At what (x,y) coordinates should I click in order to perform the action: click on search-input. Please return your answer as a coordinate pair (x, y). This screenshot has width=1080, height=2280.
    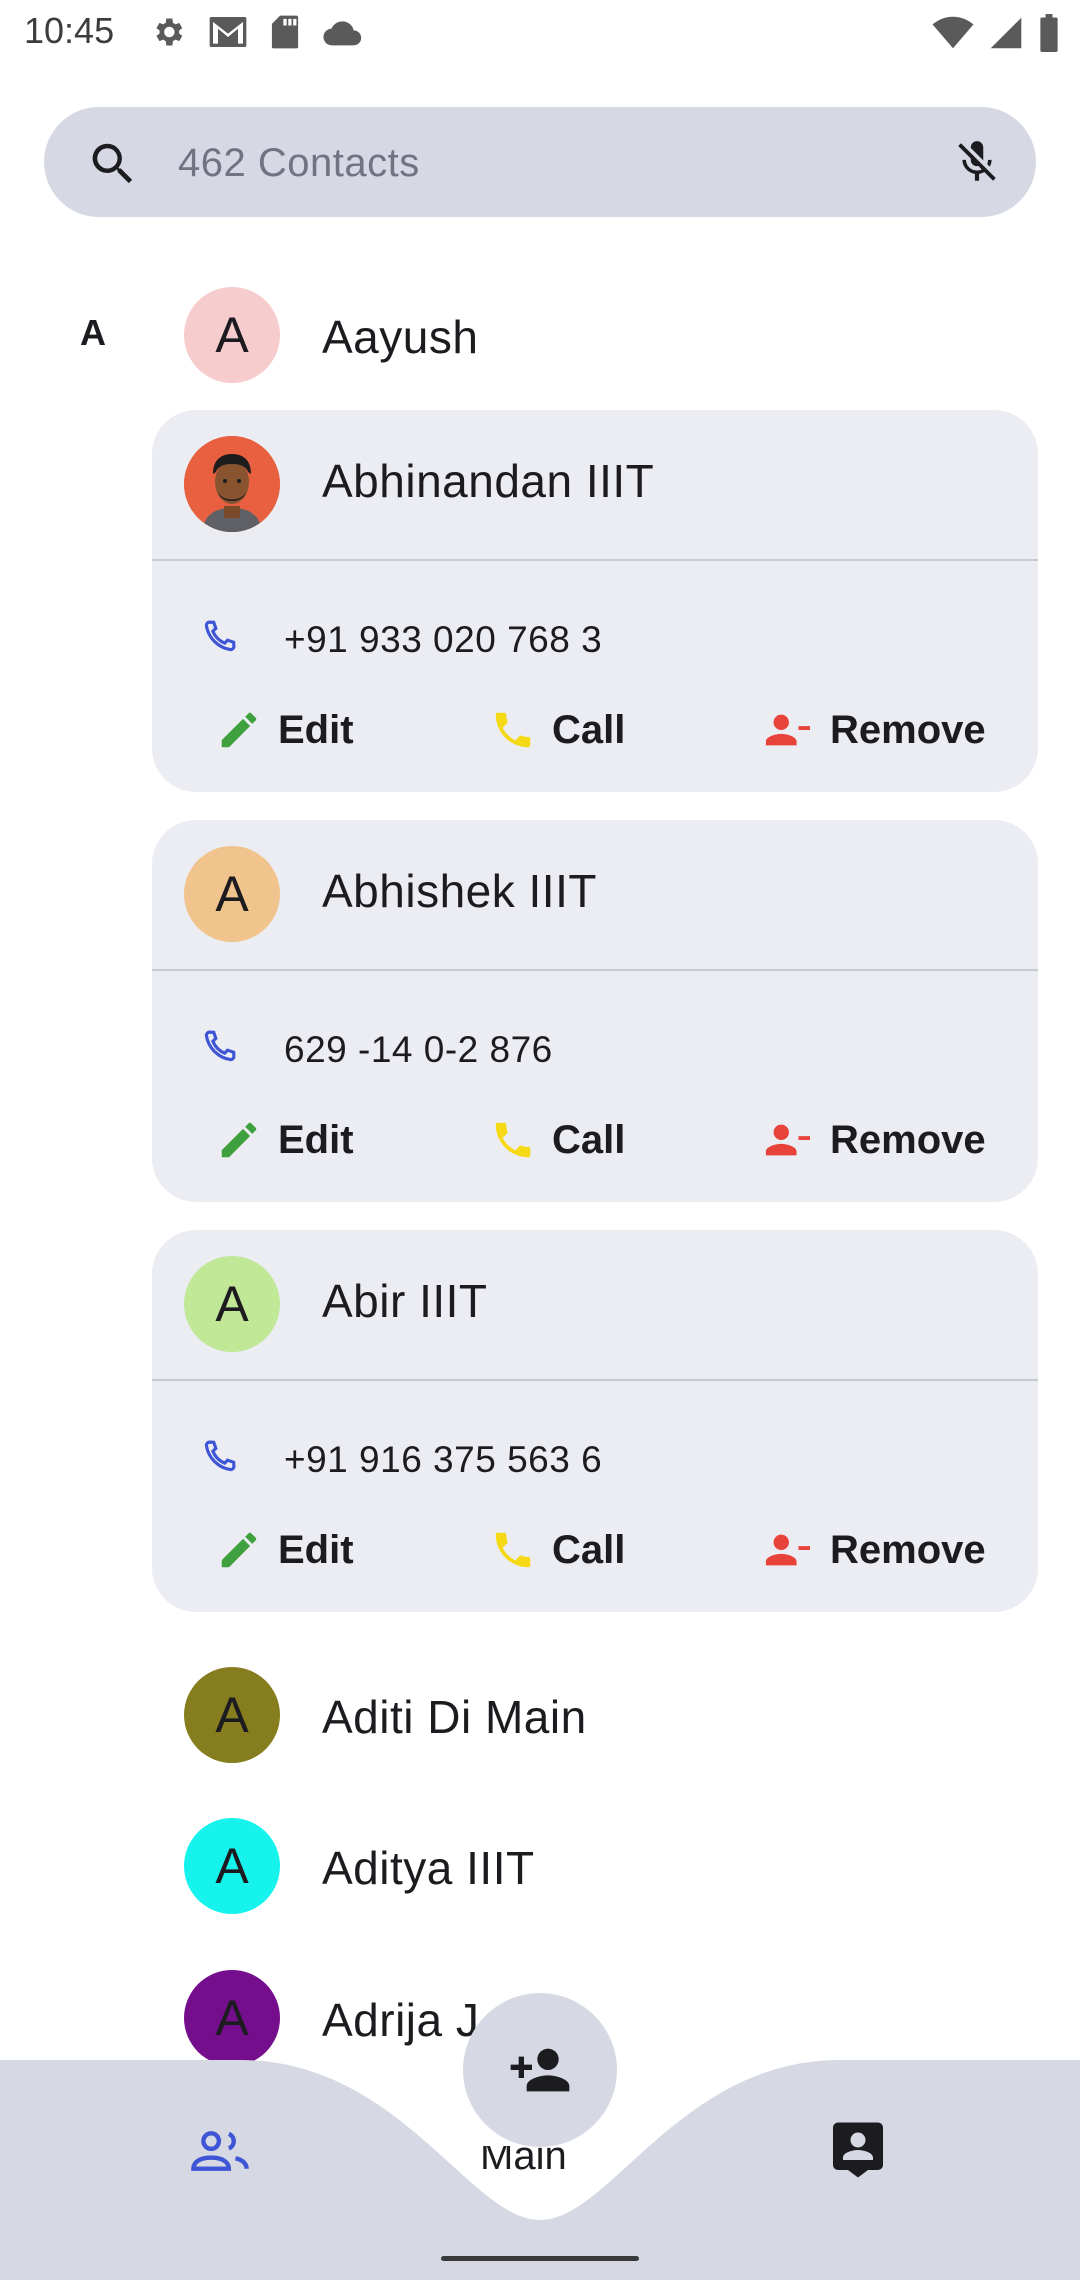
    Looking at the image, I should click on (558, 163).